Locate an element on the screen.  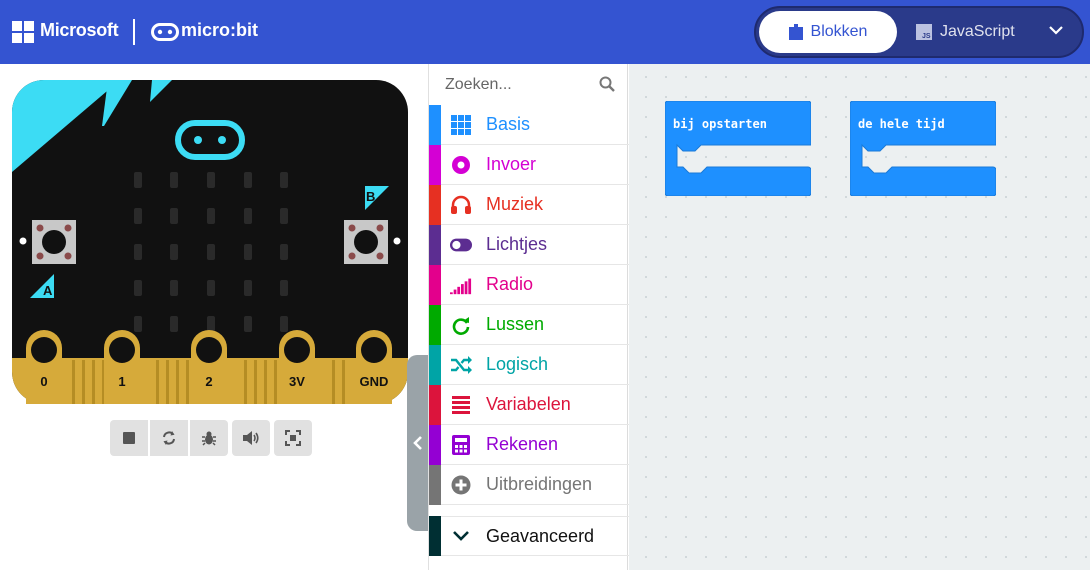
category-variabelen-label: Variabelen is located at coordinates (528, 404).